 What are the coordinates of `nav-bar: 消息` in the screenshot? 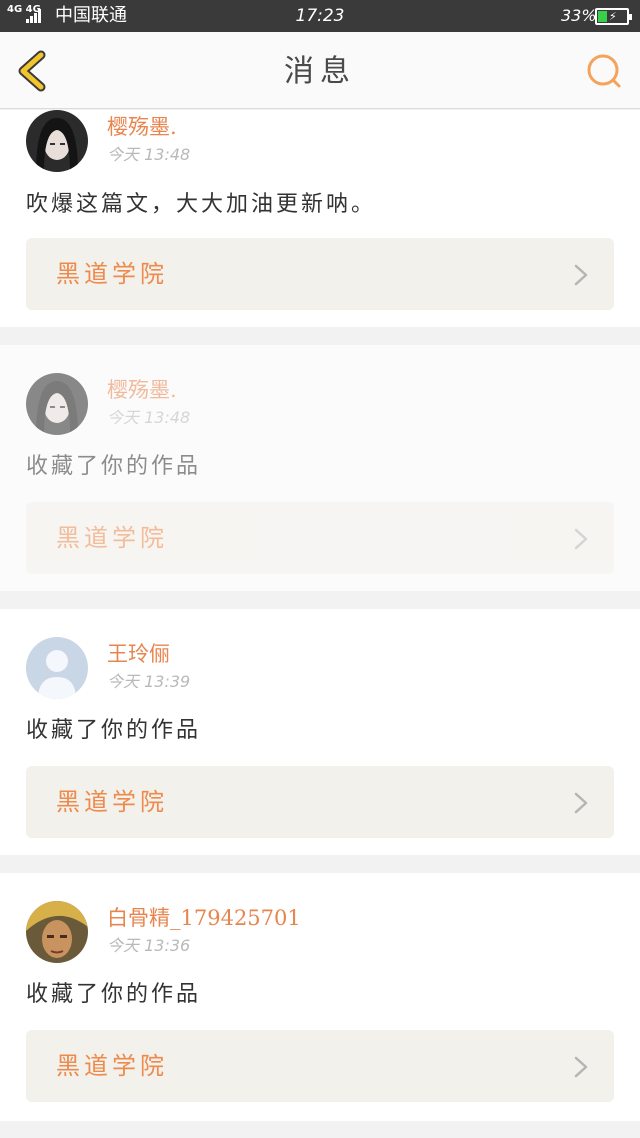 It's located at (320, 70).